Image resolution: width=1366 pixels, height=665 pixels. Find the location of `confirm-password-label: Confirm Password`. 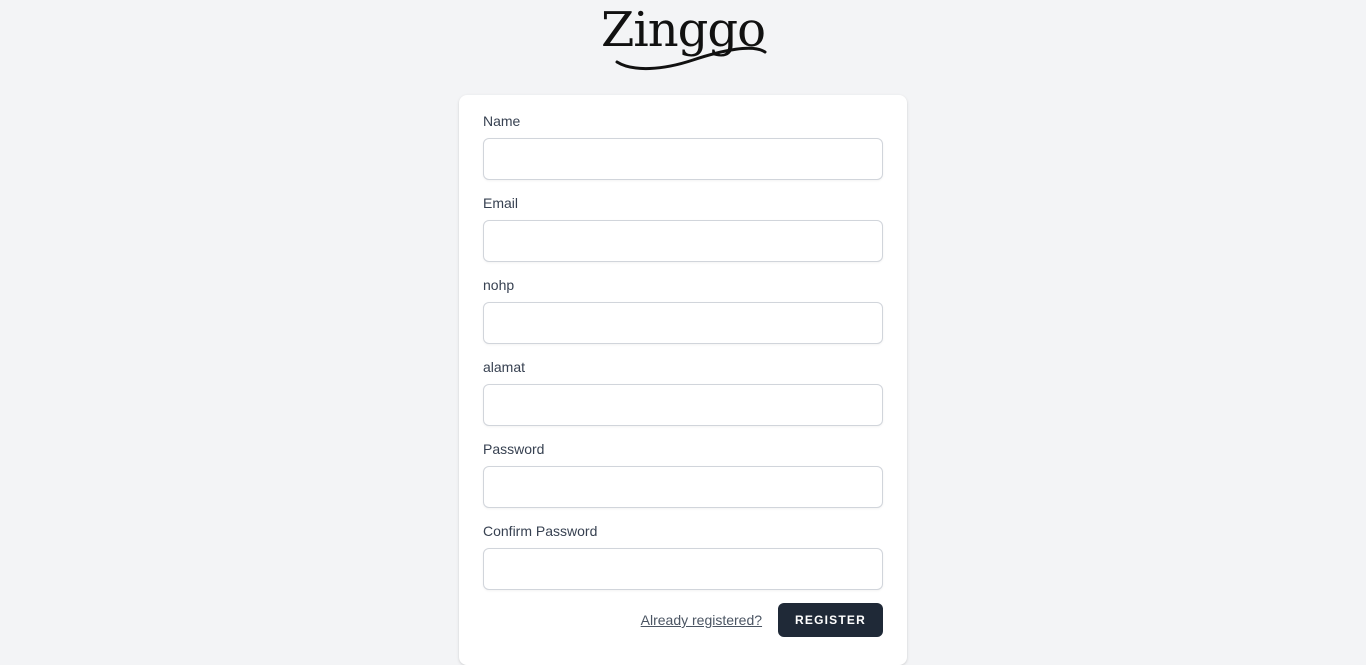

confirm-password-label: Confirm Password is located at coordinates (540, 531).